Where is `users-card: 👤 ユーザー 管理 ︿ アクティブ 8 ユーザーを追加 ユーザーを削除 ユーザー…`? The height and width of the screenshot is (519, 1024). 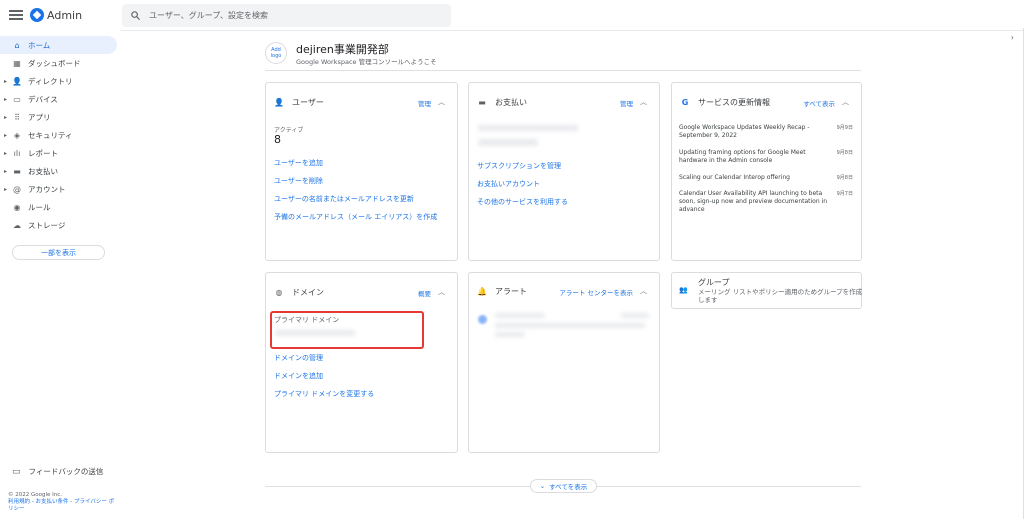 users-card: 👤 ユーザー 管理 ︿ アクティブ 8 ユーザーを追加 ユーザーを削除 ユーザー… is located at coordinates (361, 171).